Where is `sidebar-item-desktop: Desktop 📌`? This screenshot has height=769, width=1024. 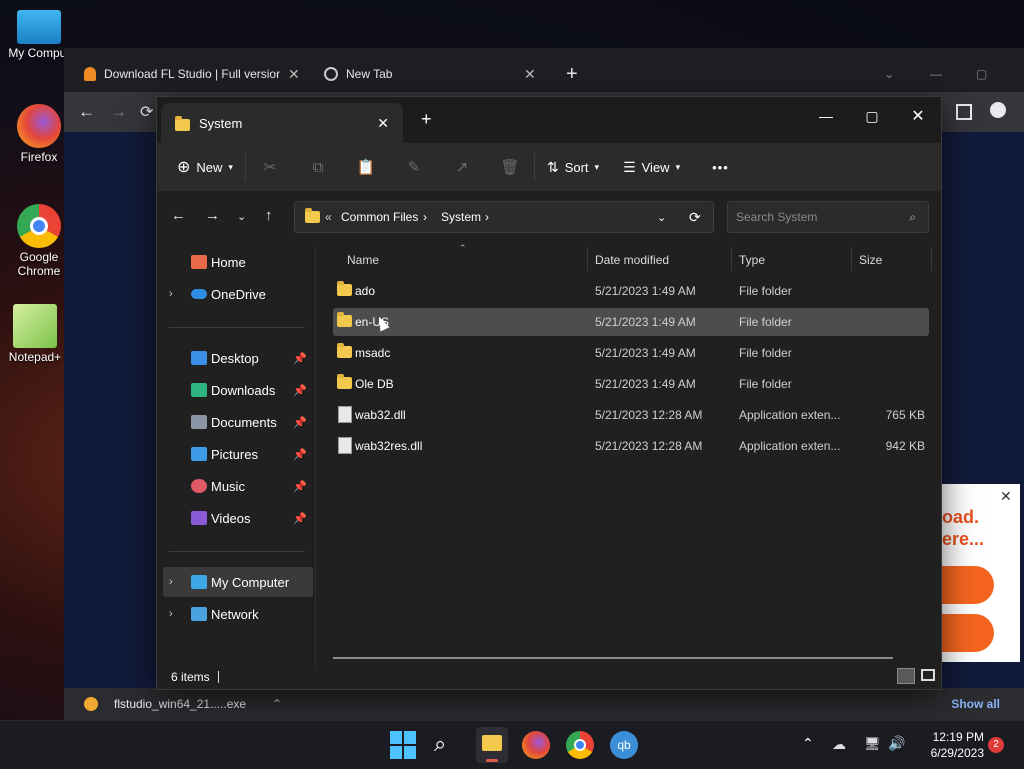
sidebar-item-desktop: Desktop 📌 is located at coordinates (238, 358).